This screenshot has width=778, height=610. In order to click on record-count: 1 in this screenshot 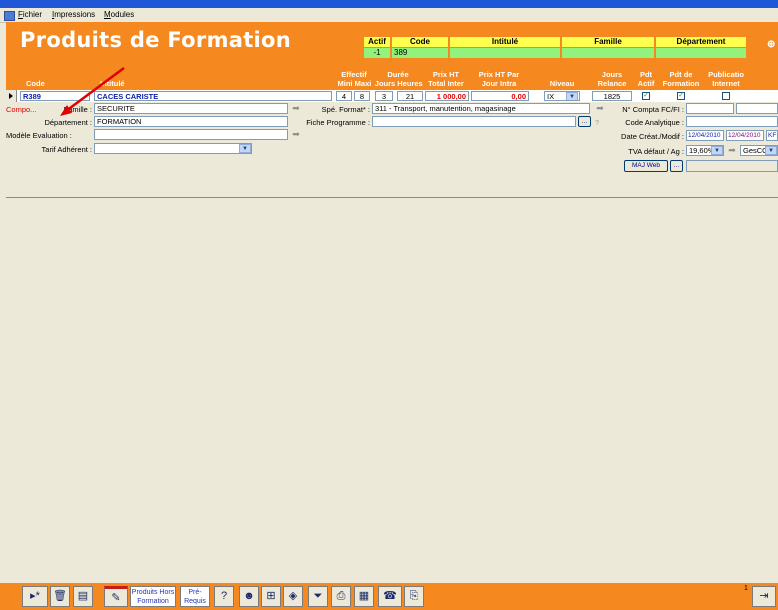, I will do `click(746, 588)`.